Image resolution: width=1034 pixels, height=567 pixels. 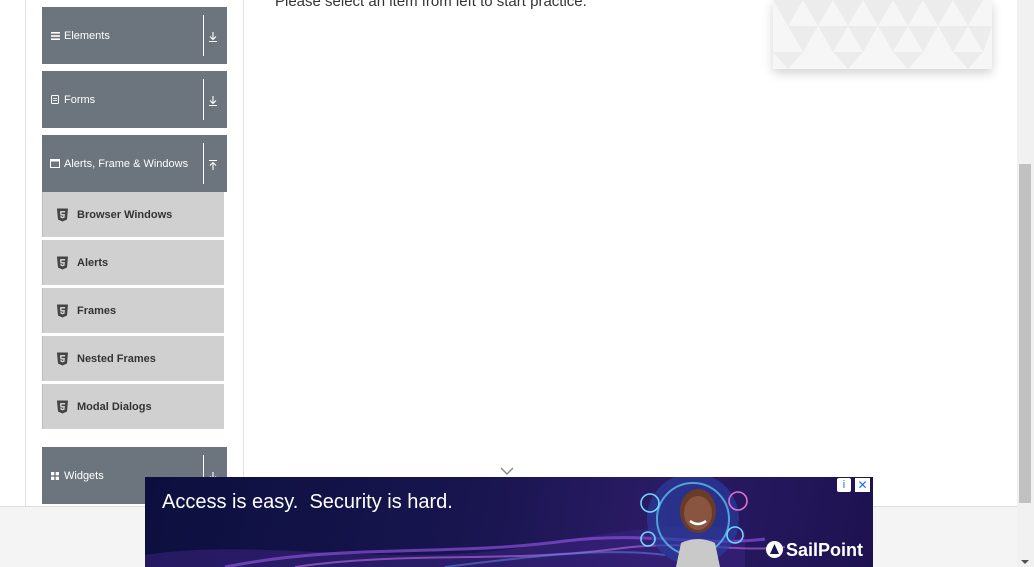 I want to click on chevron-down-icon, so click(x=507, y=469).